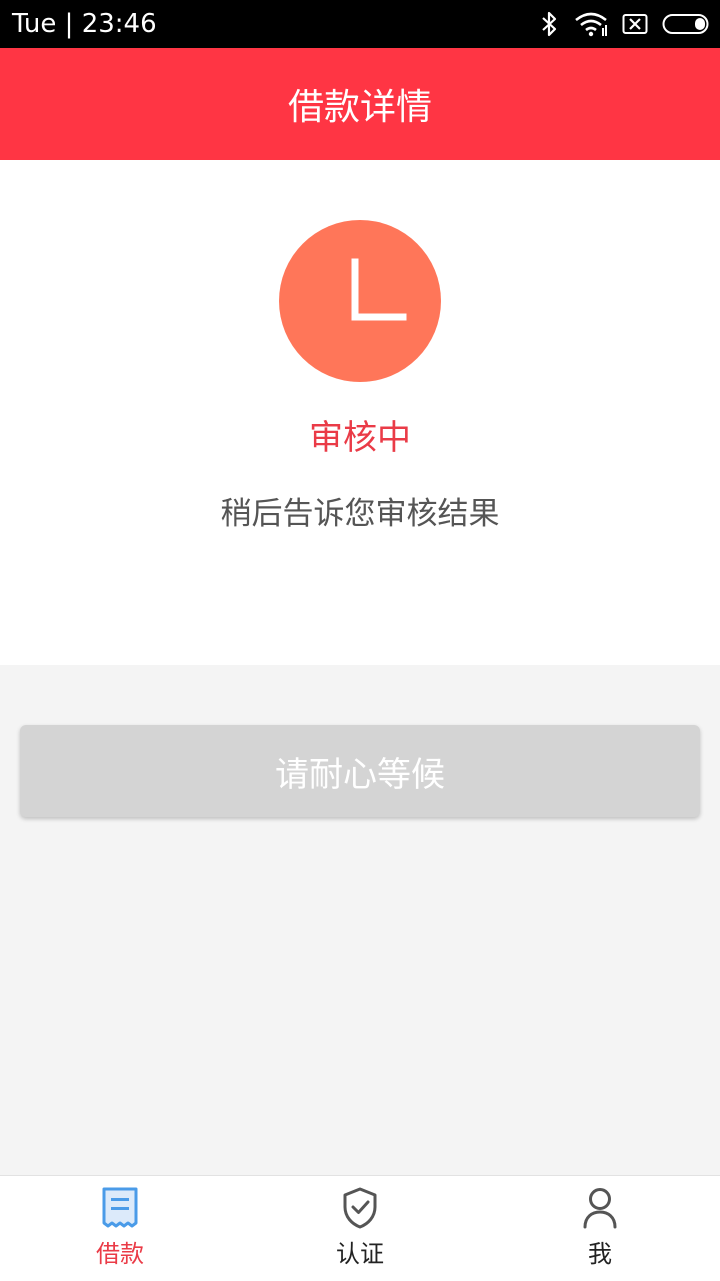 This screenshot has width=720, height=1281. What do you see at coordinates (600, 1254) in the screenshot?
I see `nav-label-me: 我` at bounding box center [600, 1254].